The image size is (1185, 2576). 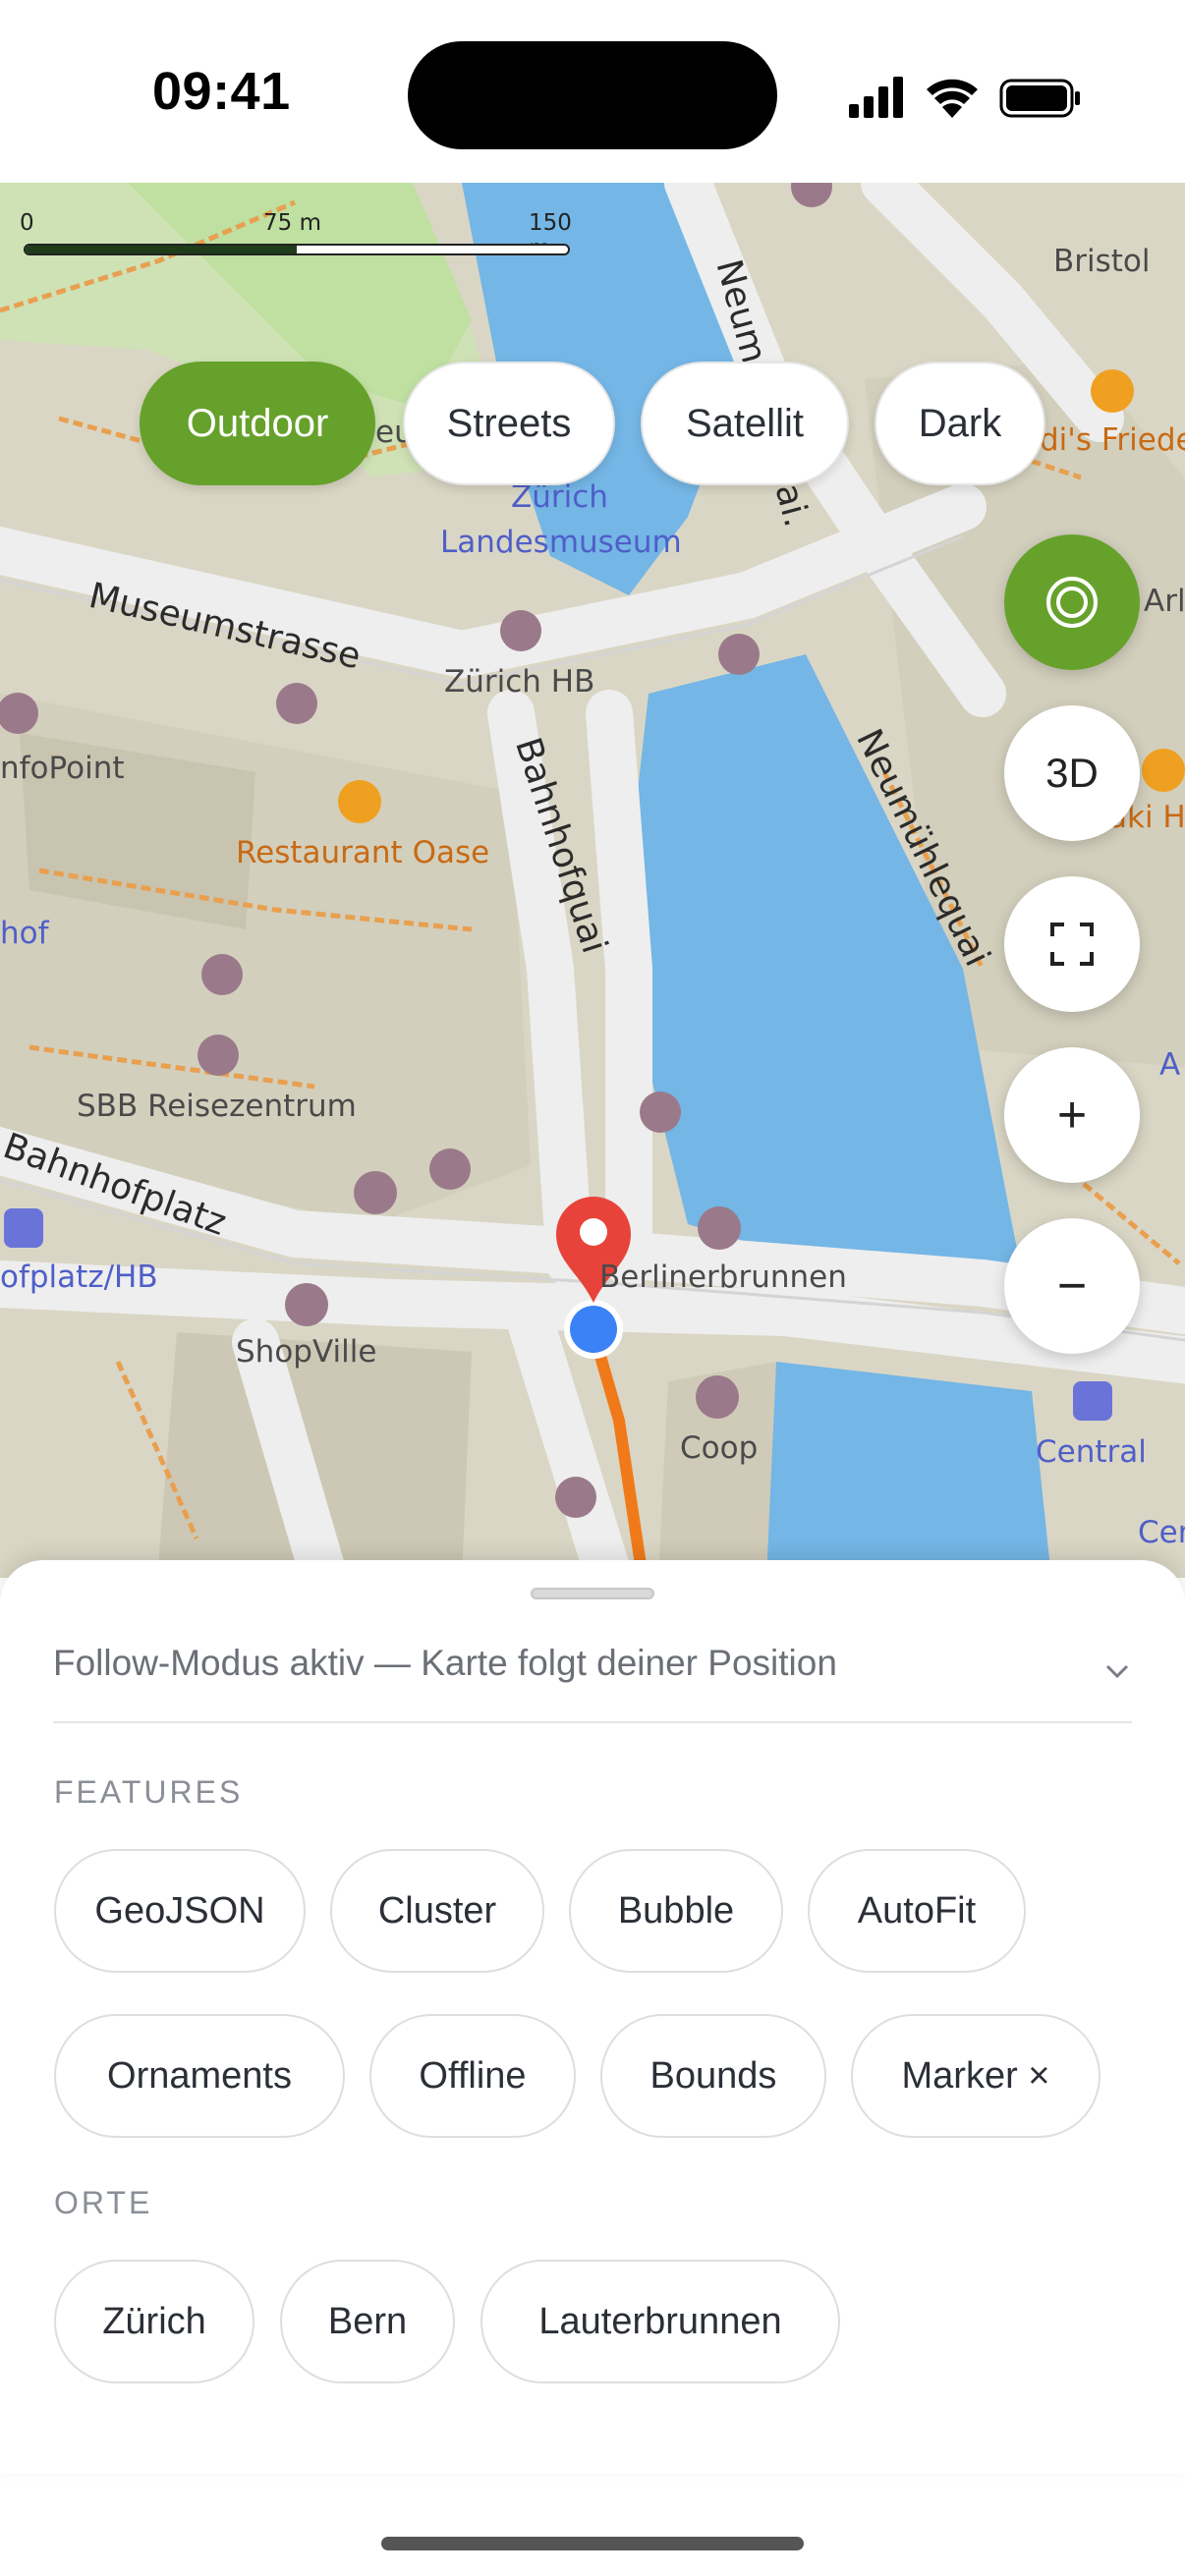 What do you see at coordinates (1072, 1286) in the screenshot?
I see `zoom-out-button: −` at bounding box center [1072, 1286].